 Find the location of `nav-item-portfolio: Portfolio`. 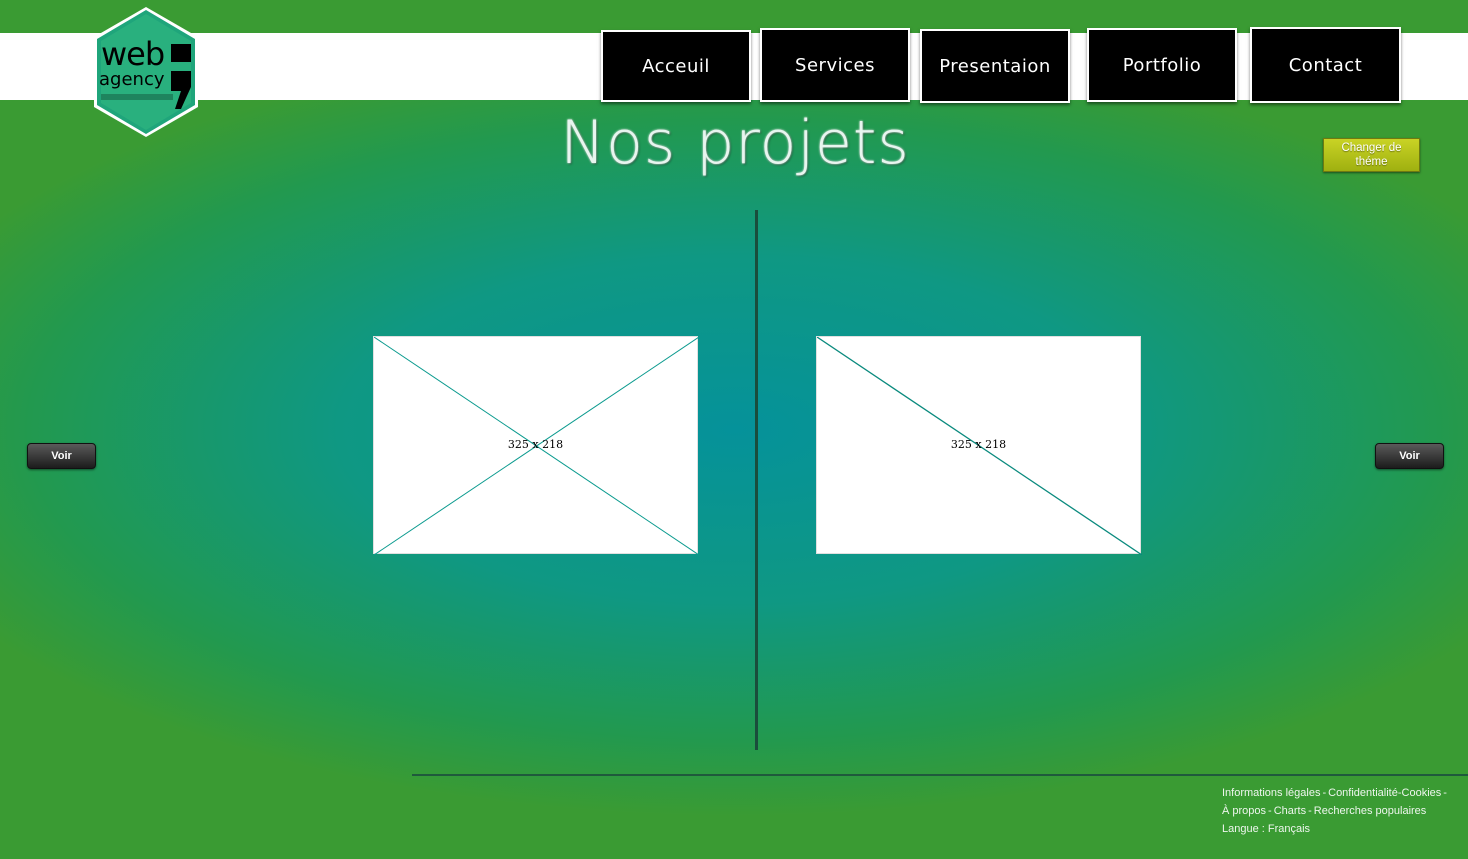

nav-item-portfolio: Portfolio is located at coordinates (1162, 65).